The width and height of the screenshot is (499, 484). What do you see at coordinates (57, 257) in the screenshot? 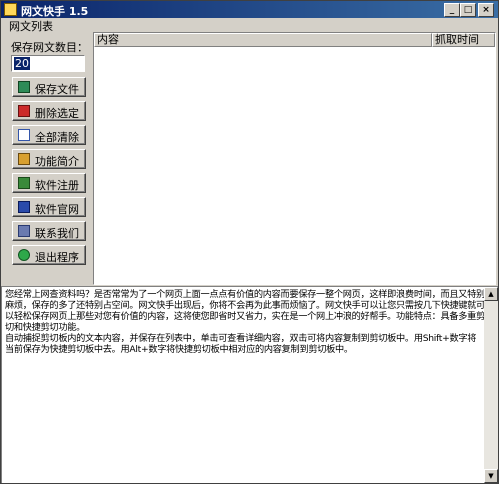
I see `exit-program-label: 退出程序` at bounding box center [57, 257].